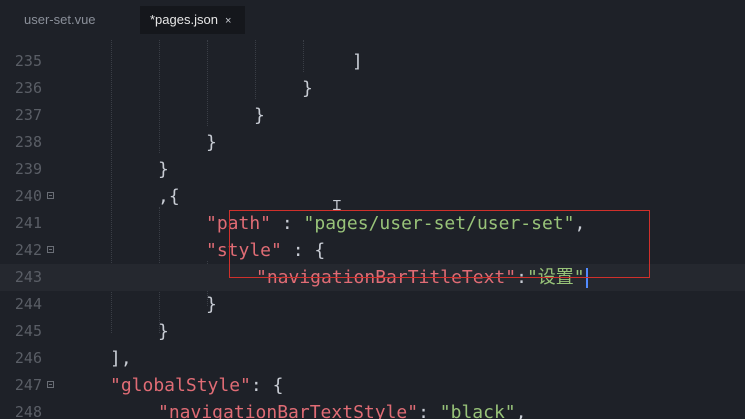 Image resolution: width=745 pixels, height=419 pixels. Describe the element at coordinates (28, 88) in the screenshot. I see `line-number: 236` at that location.